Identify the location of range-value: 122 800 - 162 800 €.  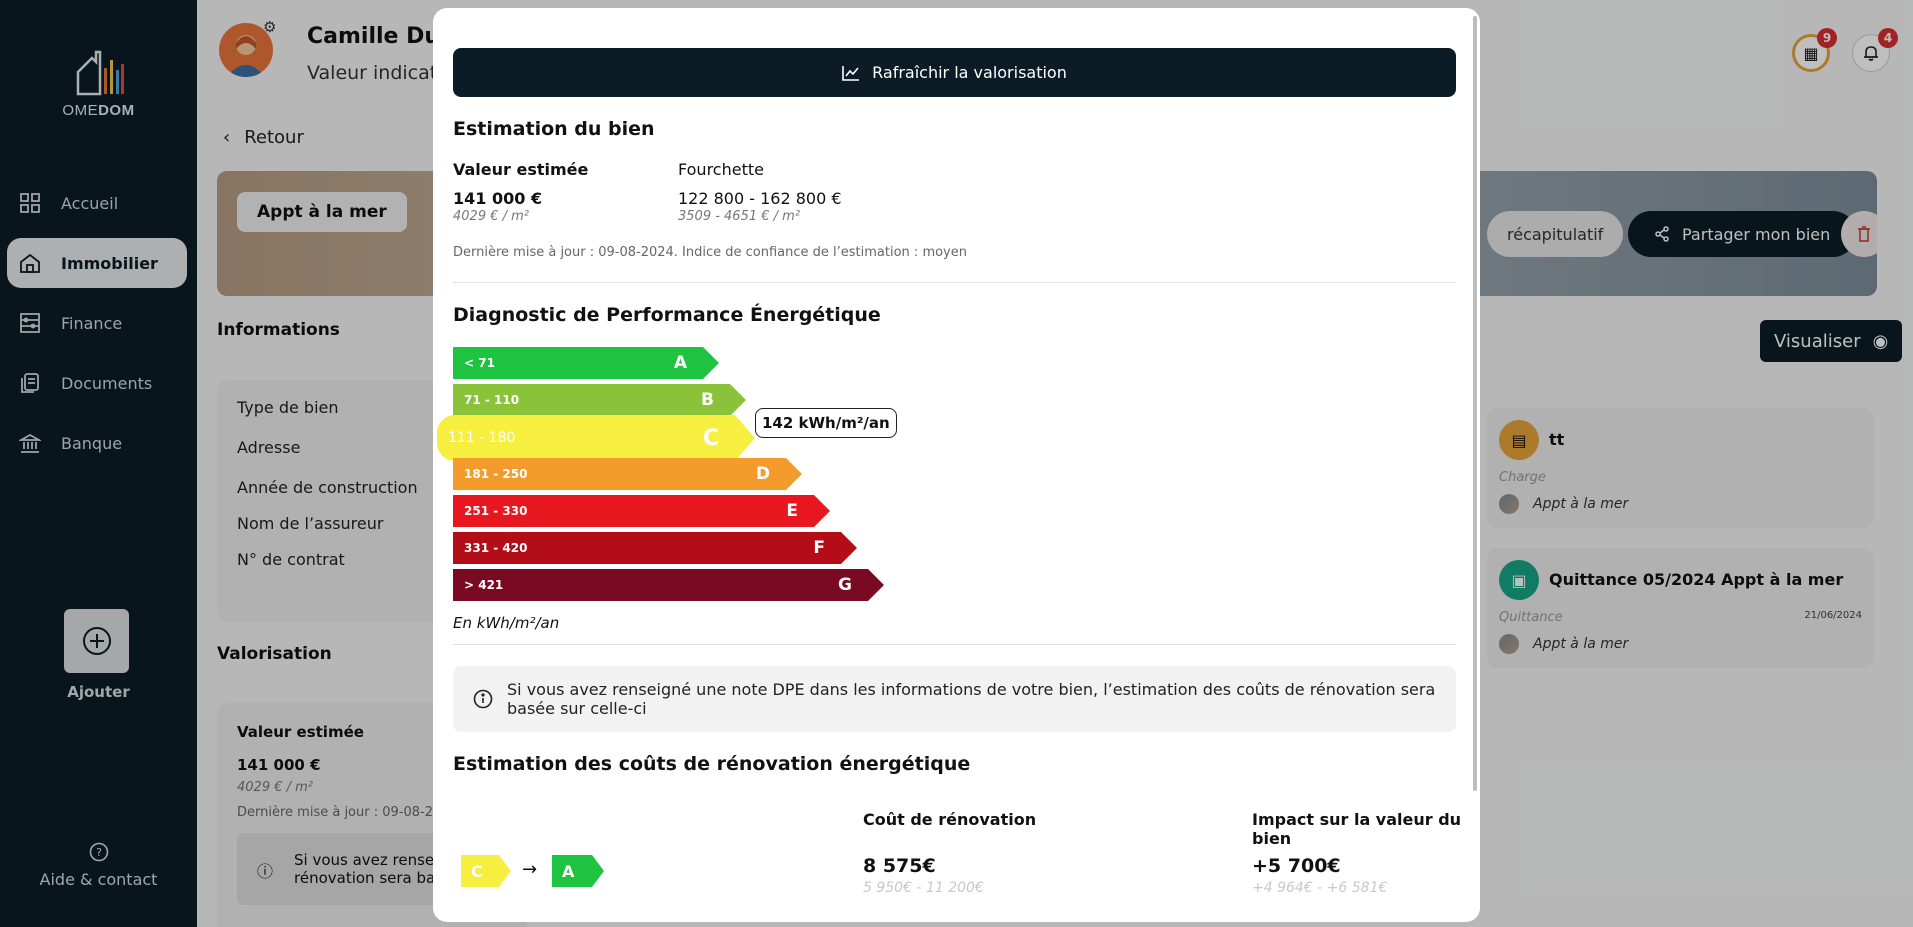
(760, 198).